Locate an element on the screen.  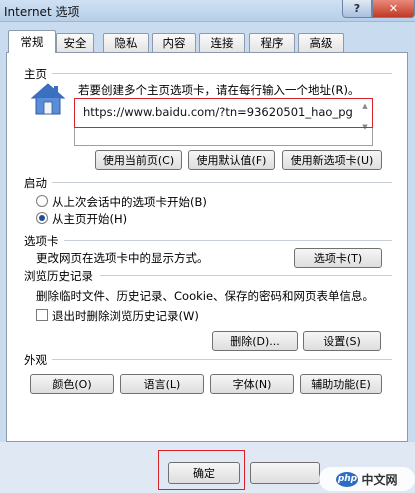
startup-divider is located at coordinates (222, 182).